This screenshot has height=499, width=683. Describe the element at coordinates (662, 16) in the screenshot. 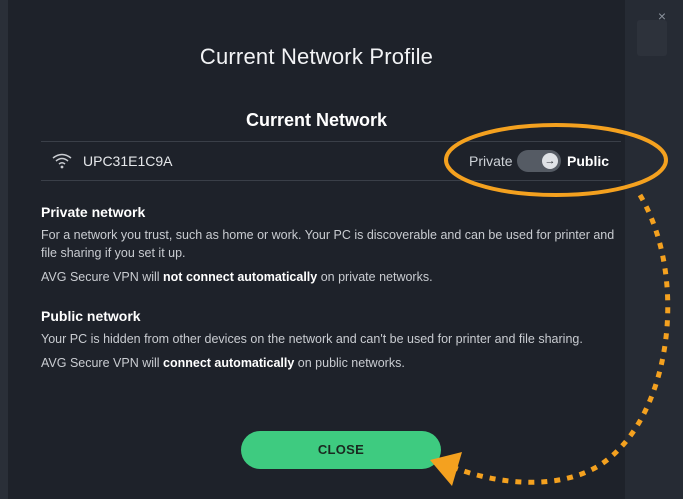

I see `close-icon: ×` at that location.